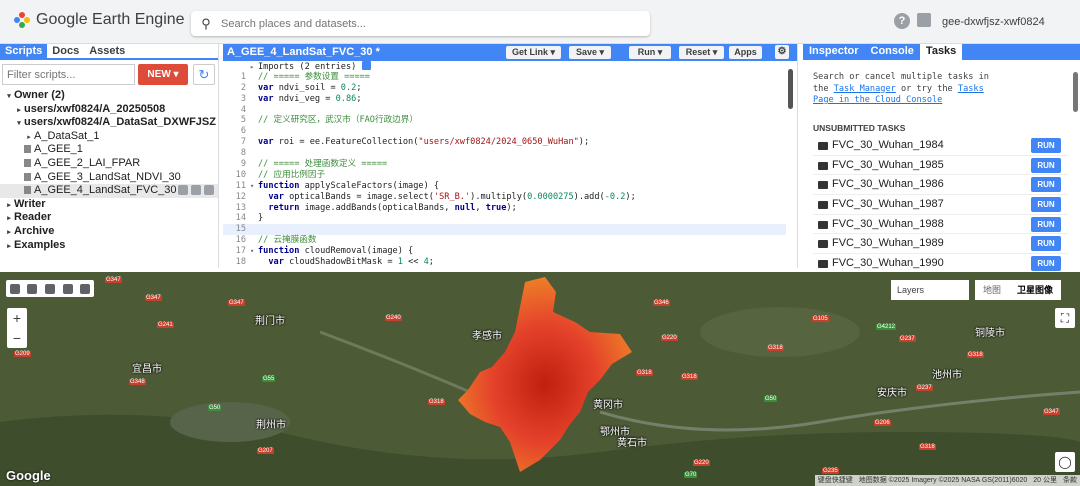 This screenshot has height=486, width=1080. What do you see at coordinates (109, 123) in the screenshot?
I see `tree-item: ▾ users/xwf0824/A_DataSat_DXWFJSZ` at bounding box center [109, 123].